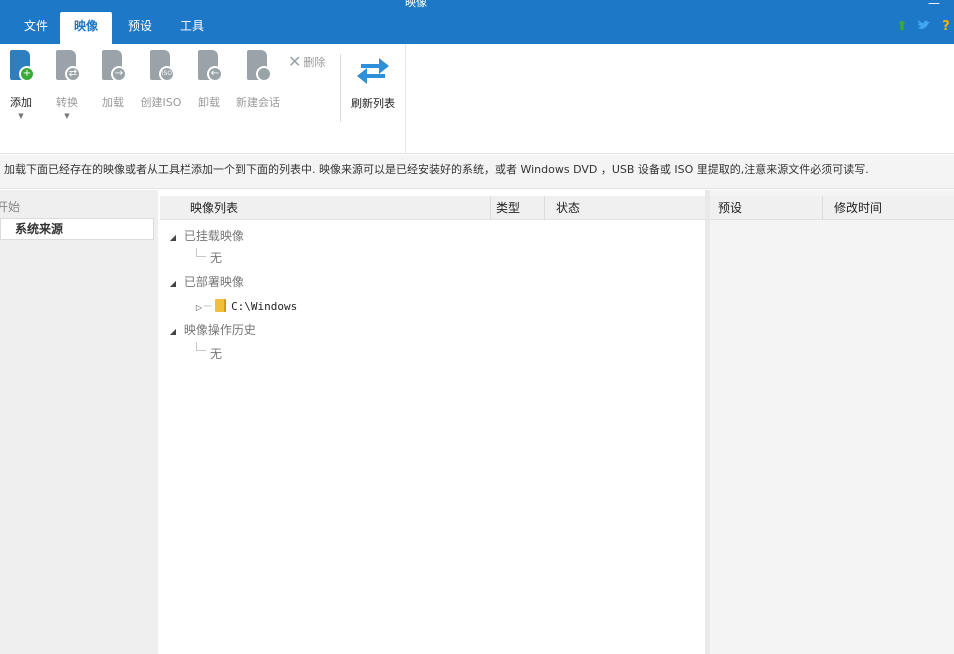  I want to click on create-iso-button: ISO 创建ISO, so click(161, 80).